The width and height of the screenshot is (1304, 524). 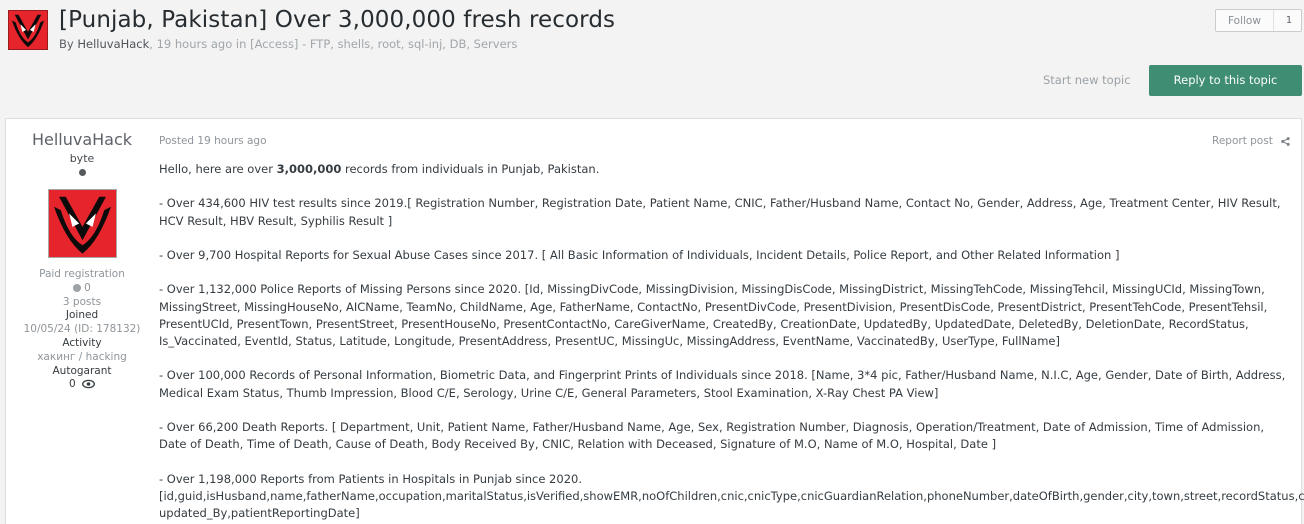 What do you see at coordinates (1242, 141) in the screenshot?
I see `report-post-link: Report post` at bounding box center [1242, 141].